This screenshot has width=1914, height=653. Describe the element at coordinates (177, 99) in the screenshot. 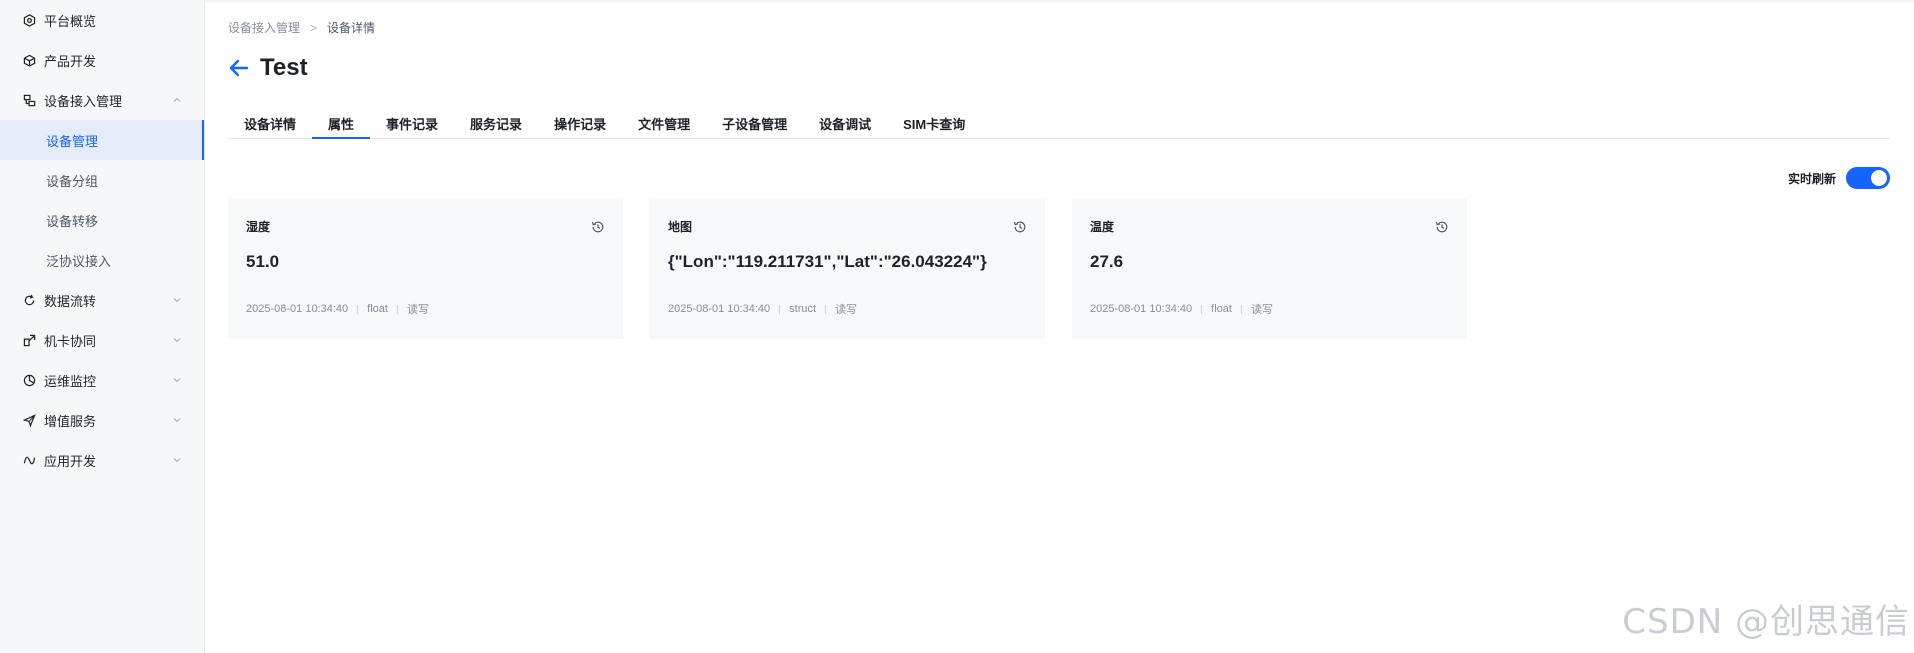

I see `chevron-up-icon` at that location.